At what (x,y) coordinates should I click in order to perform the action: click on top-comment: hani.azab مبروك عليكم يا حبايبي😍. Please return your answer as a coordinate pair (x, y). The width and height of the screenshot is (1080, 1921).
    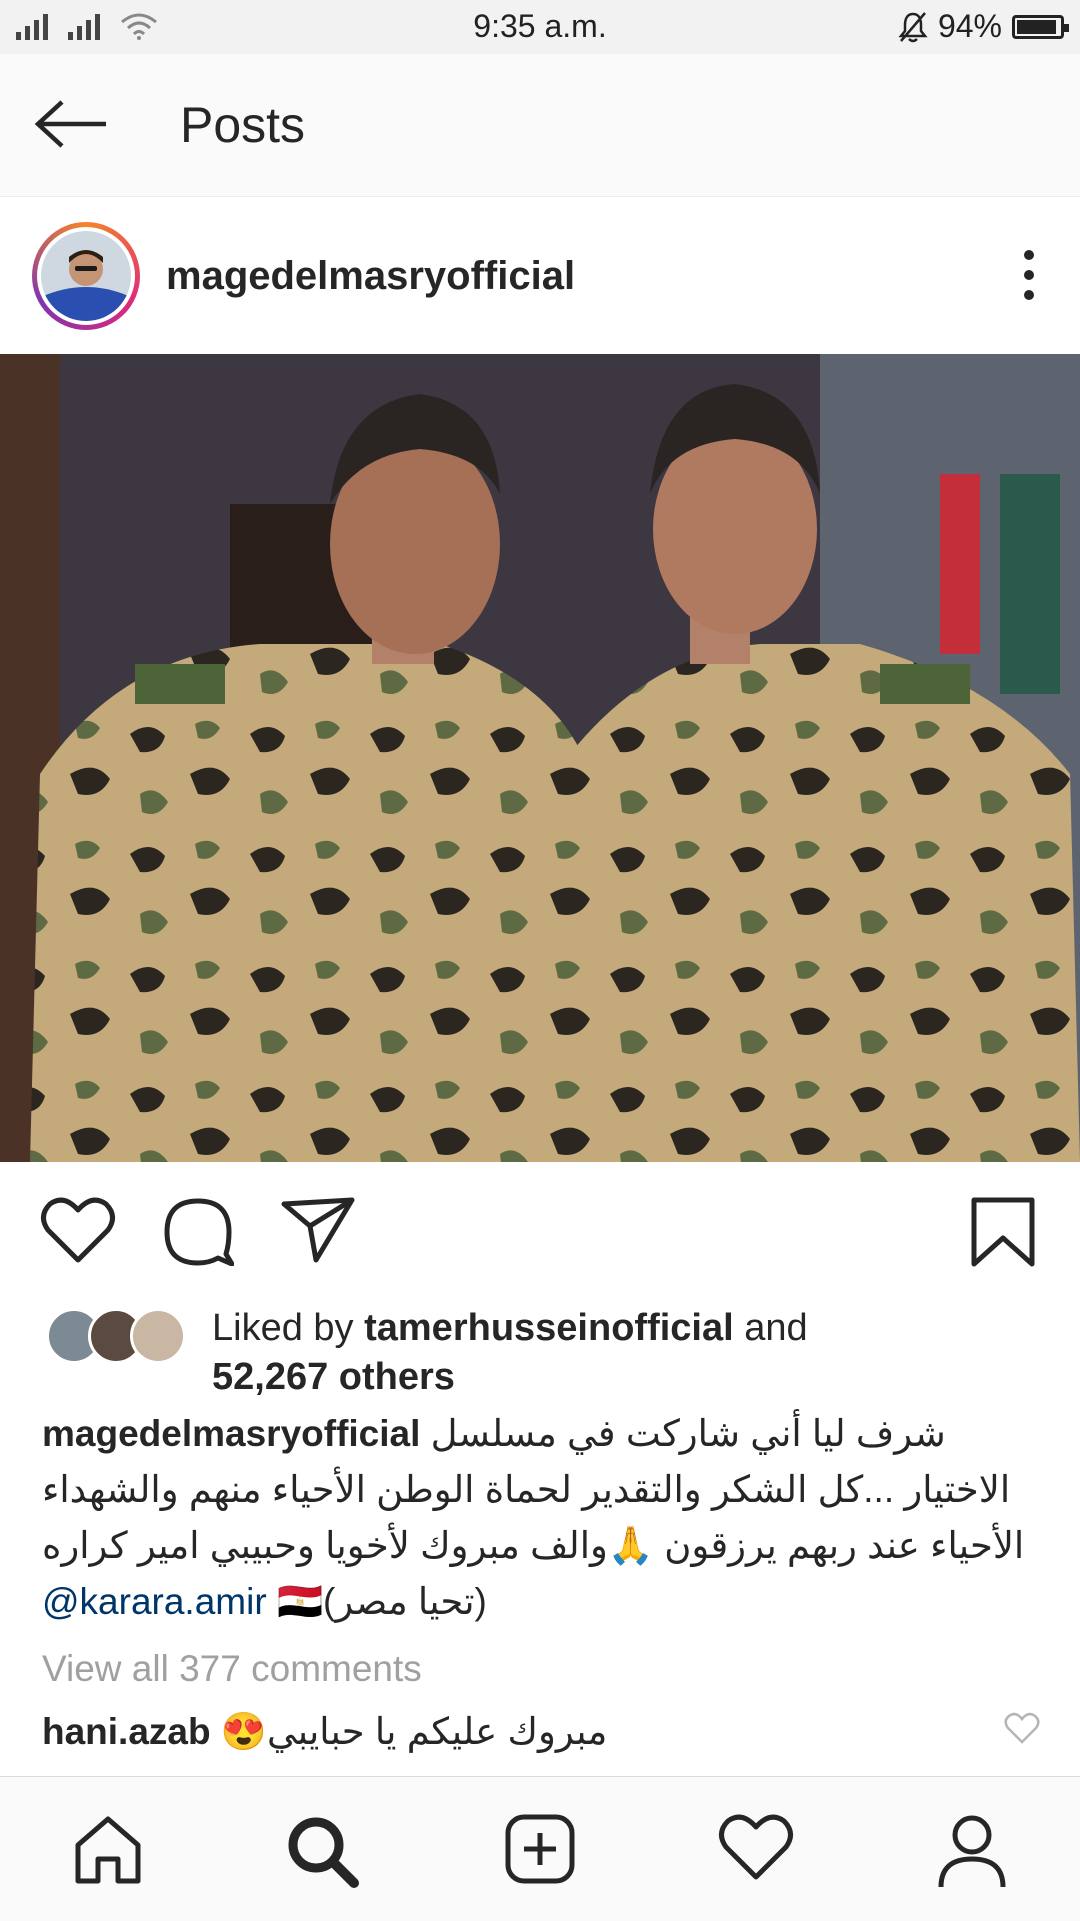
    Looking at the image, I should click on (324, 1732).